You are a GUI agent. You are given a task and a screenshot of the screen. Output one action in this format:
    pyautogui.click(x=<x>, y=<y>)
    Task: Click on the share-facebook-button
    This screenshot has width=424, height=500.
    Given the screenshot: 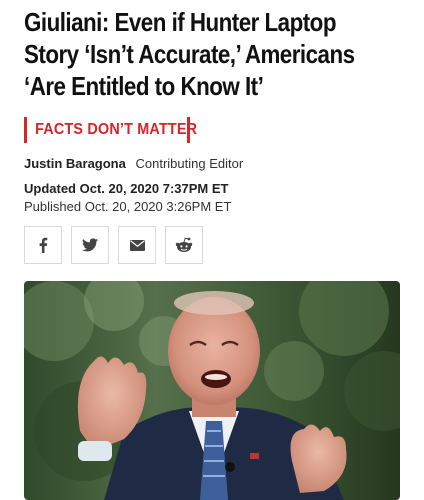 What is the action you would take?
    pyautogui.click(x=43, y=245)
    